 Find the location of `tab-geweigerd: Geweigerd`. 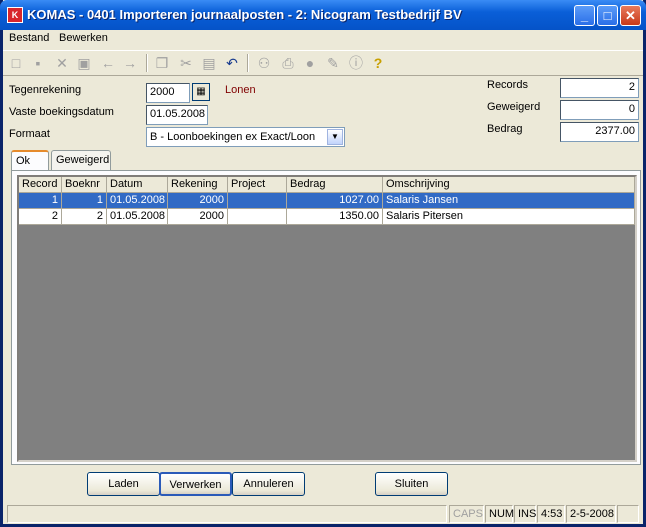

tab-geweigerd: Geweigerd is located at coordinates (81, 160).